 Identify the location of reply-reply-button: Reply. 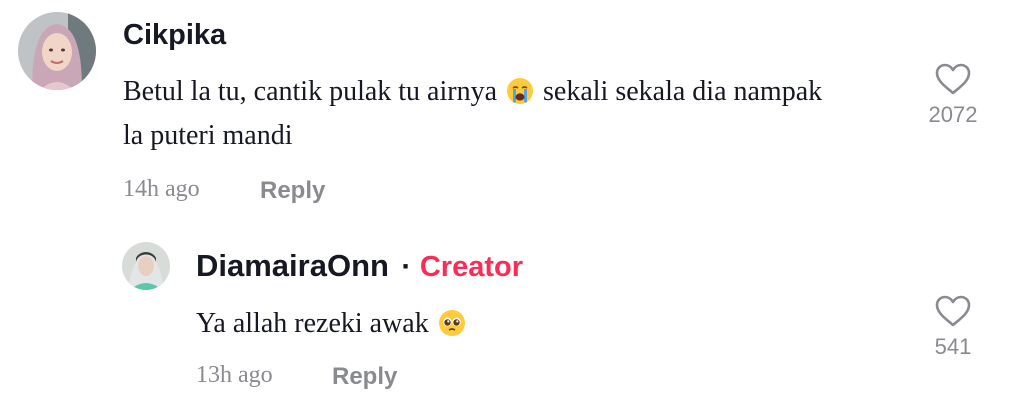
(364, 377).